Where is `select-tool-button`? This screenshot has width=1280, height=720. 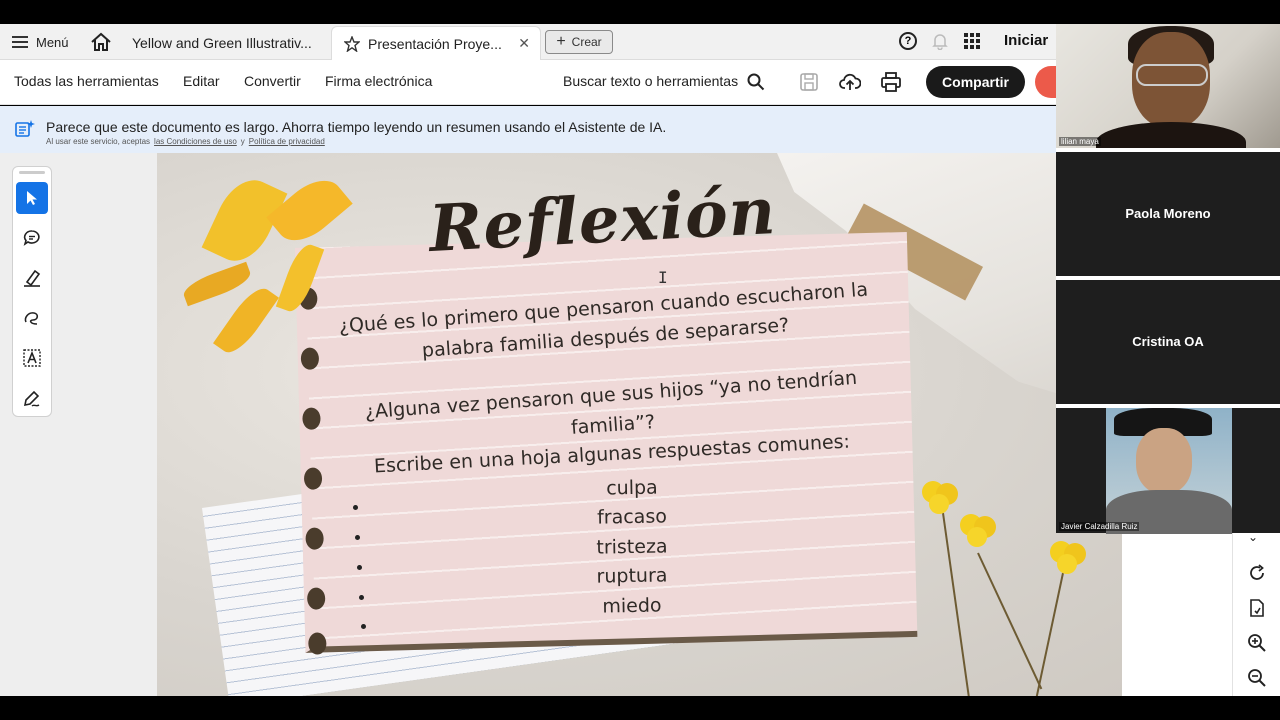
select-tool-button is located at coordinates (32, 198).